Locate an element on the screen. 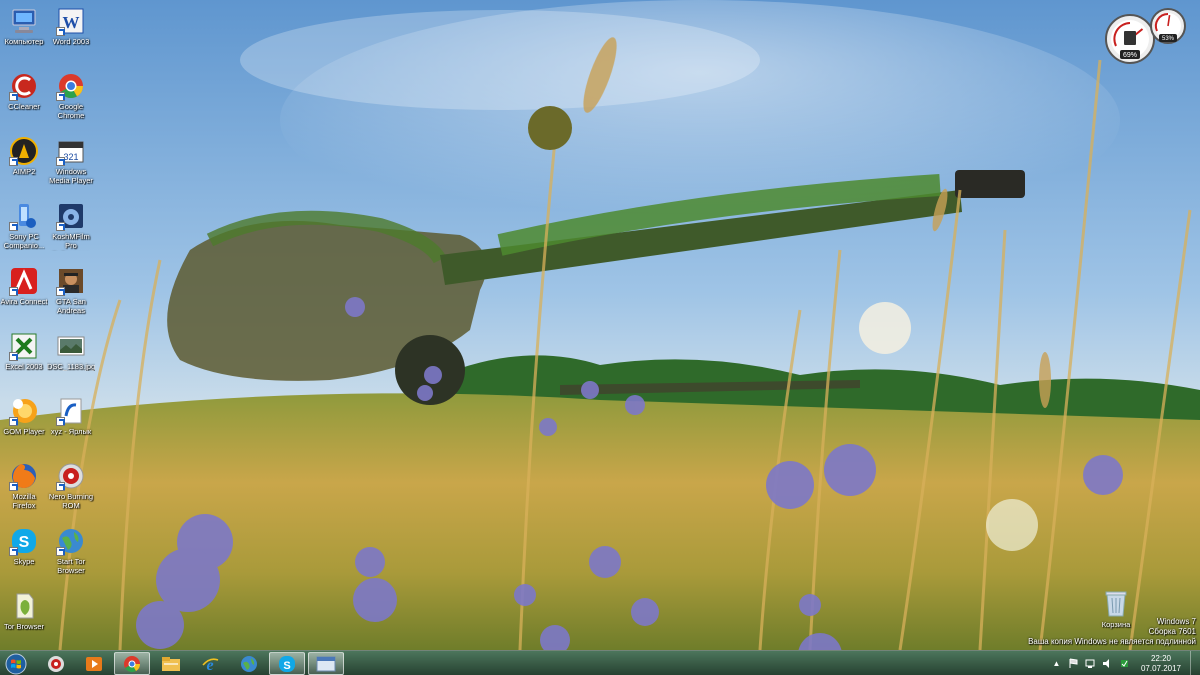 This screenshot has height=675, width=1200. desktop-icon-nero: Nero Burning ROM is located at coordinates (71, 491).